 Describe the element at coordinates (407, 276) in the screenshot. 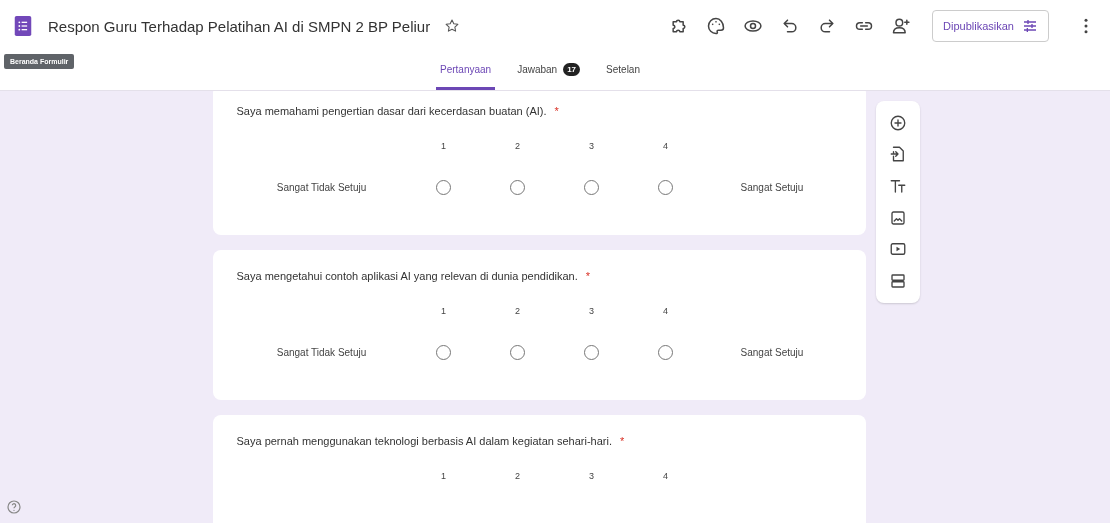

I see `question-text: Saya mengetahui contoh aplikasi AI yang relevan di dunia pendidikan.` at that location.